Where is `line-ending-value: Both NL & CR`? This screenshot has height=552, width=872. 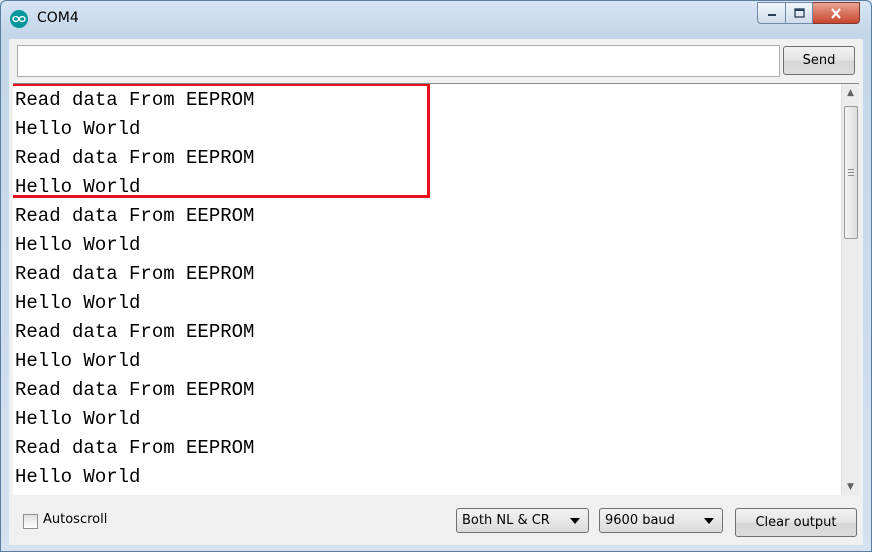 line-ending-value: Both NL & CR is located at coordinates (506, 520).